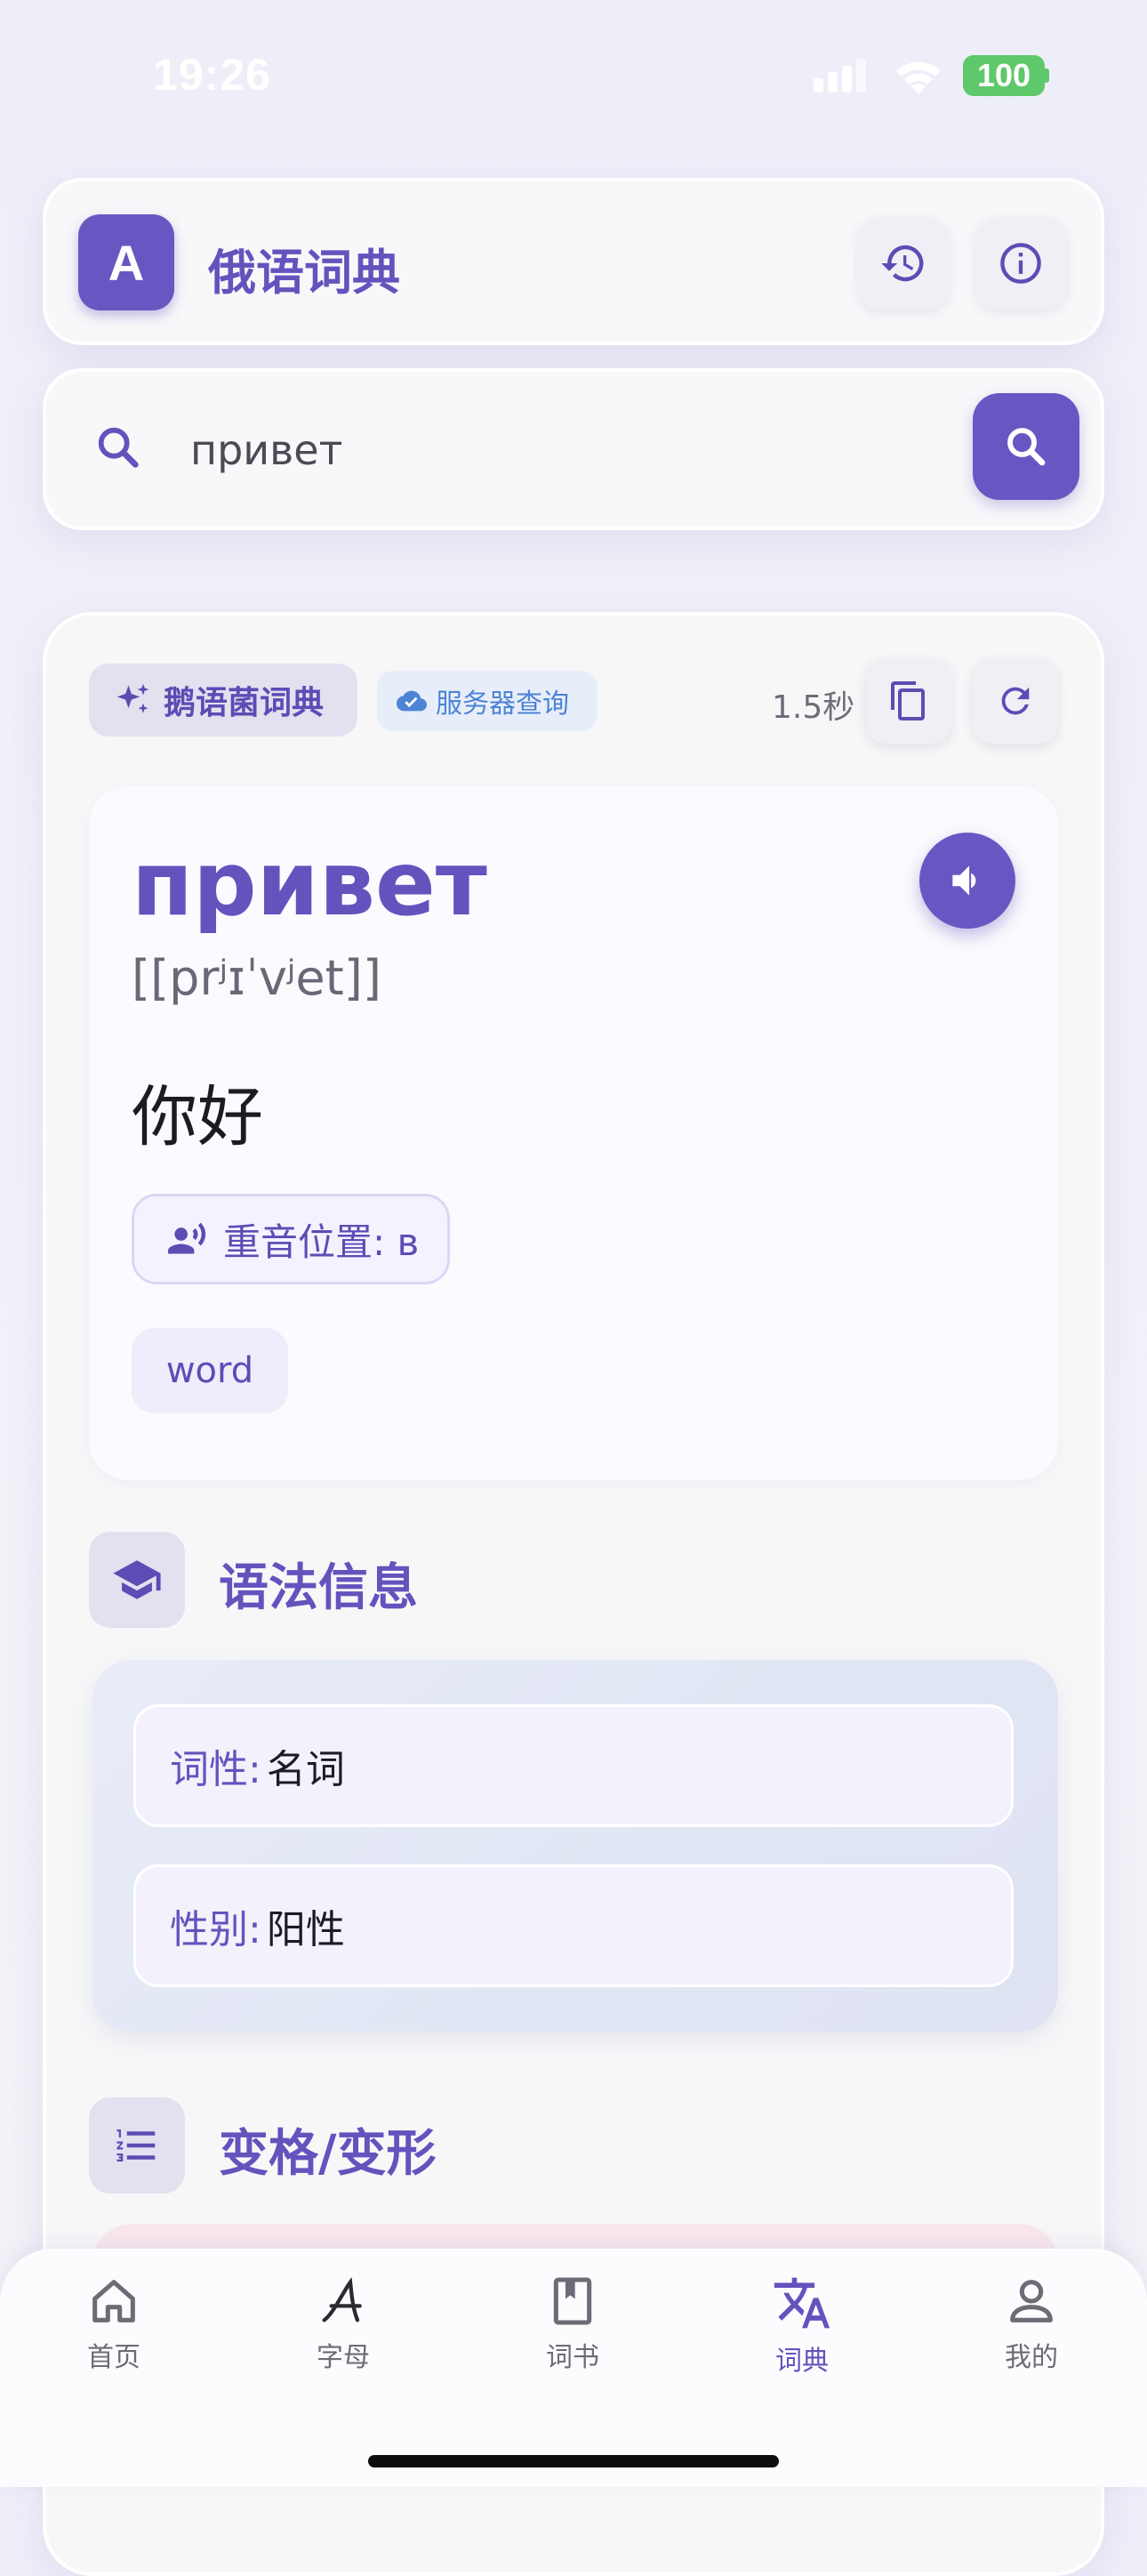  Describe the element at coordinates (412, 701) in the screenshot. I see `cloud-done-icon` at that location.